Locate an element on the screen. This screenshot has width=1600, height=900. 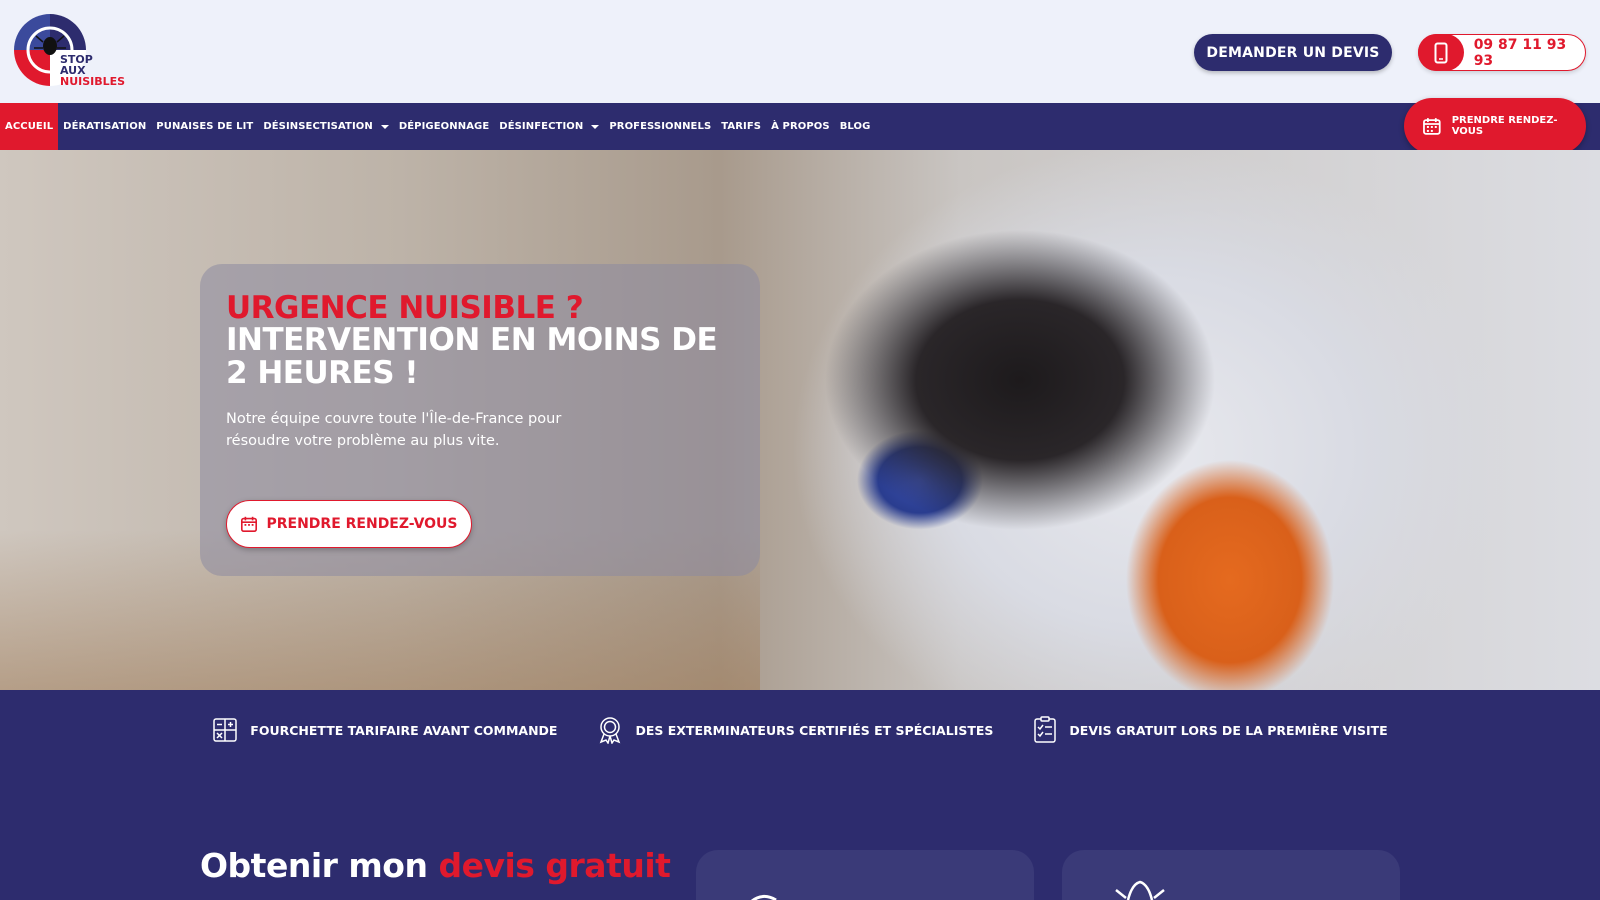
nav-item-punaises-de-lit: PUNAISES DE LIT is located at coordinates (204, 126).